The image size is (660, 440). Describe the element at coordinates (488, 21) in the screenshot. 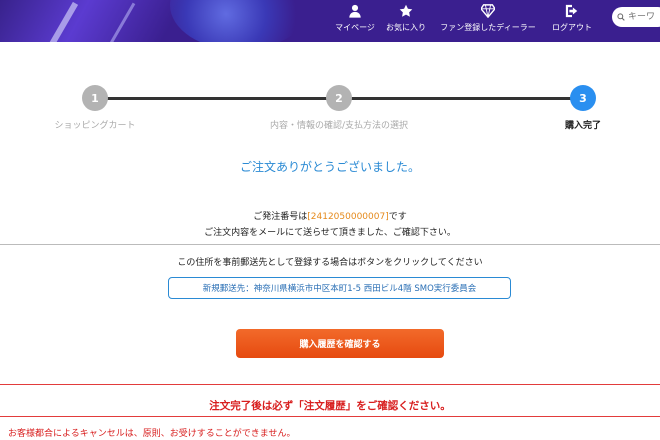

I see `nav-fan-dealers: ファン登録したディーラー` at that location.